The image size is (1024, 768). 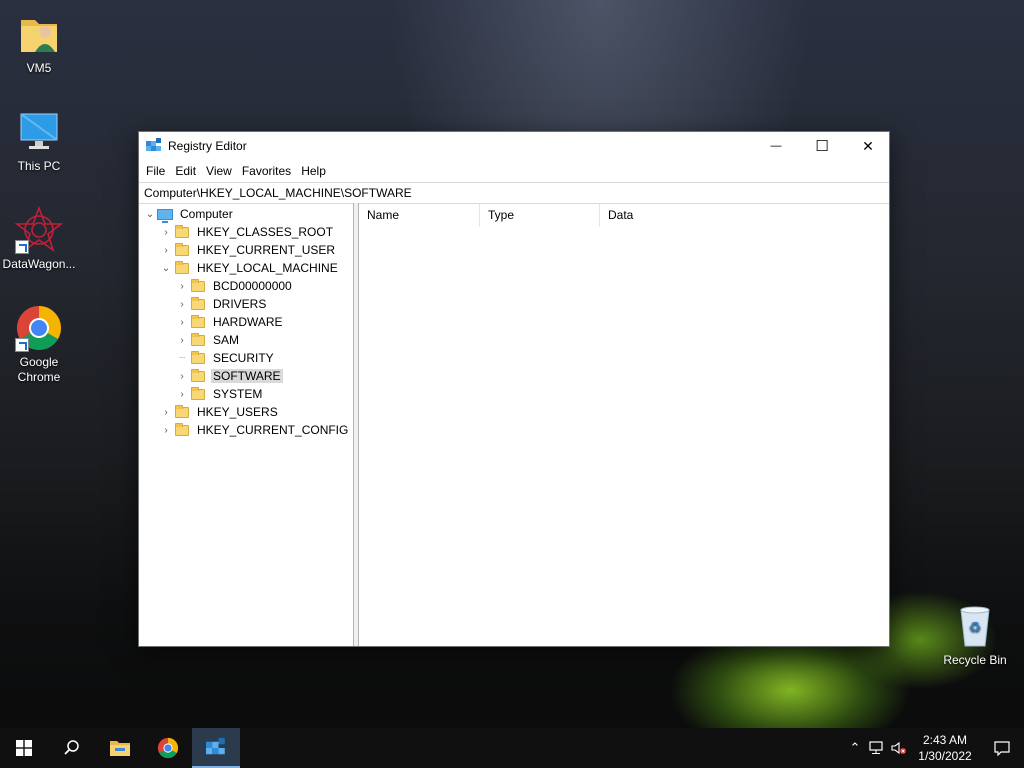 What do you see at coordinates (216, 748) in the screenshot?
I see `taskbar-registry-editor` at bounding box center [216, 748].